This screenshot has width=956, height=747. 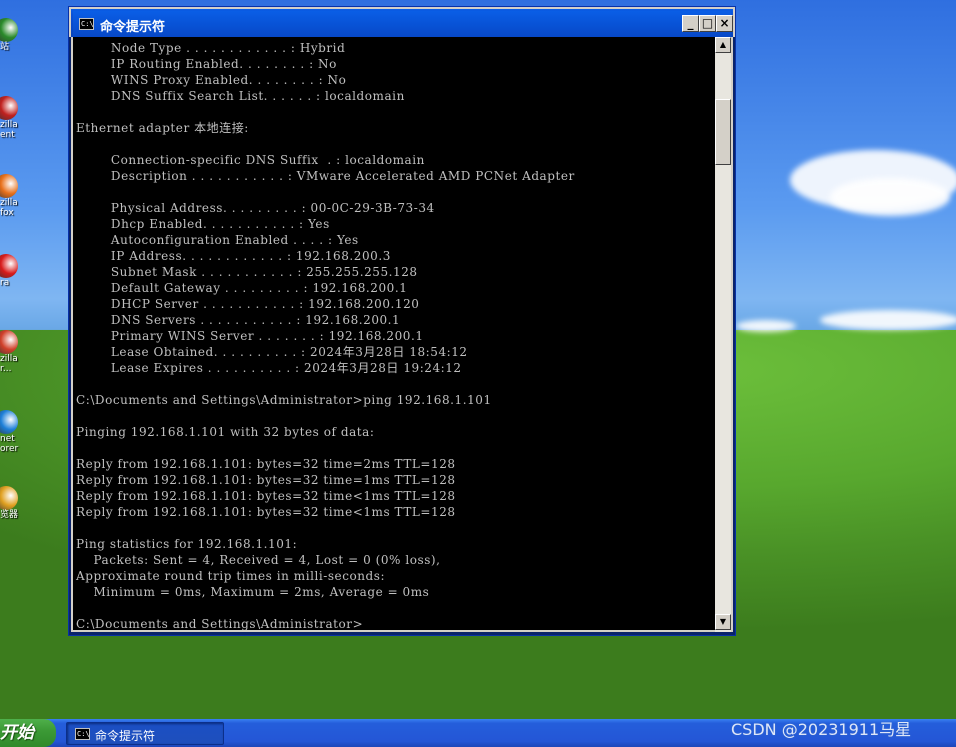 What do you see at coordinates (9, 342) in the screenshot?
I see `filezilla-server-icon` at bounding box center [9, 342].